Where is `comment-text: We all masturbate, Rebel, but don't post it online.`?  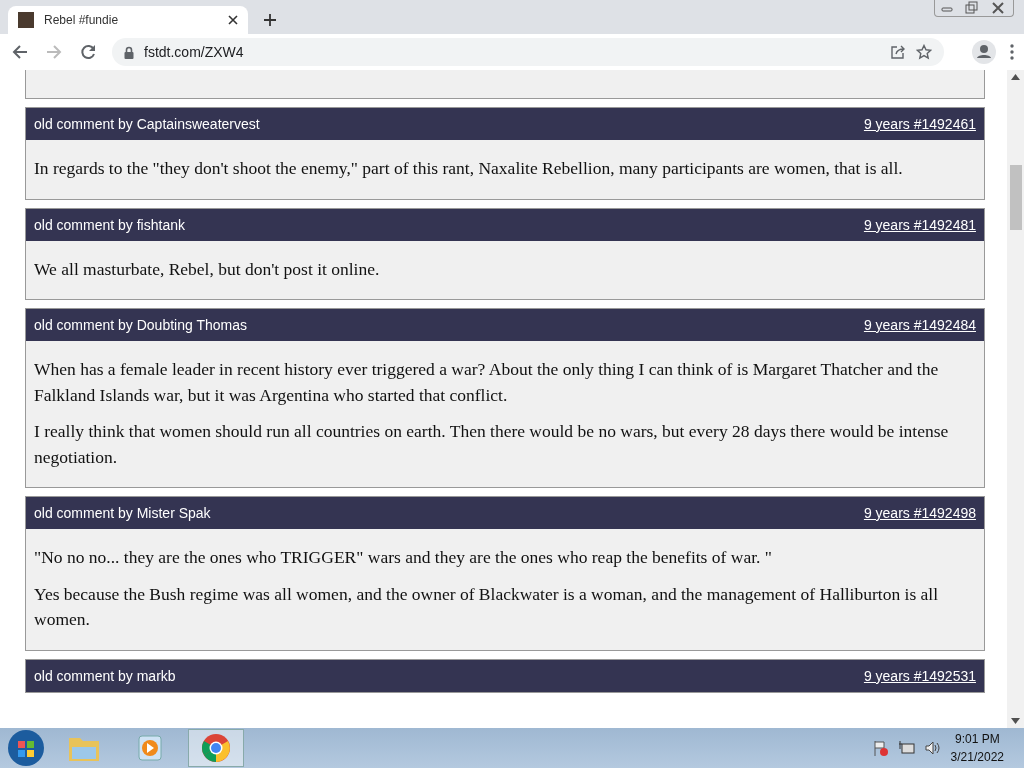
comment-text: We all masturbate, Rebel, but don't post it online. is located at coordinates (207, 269).